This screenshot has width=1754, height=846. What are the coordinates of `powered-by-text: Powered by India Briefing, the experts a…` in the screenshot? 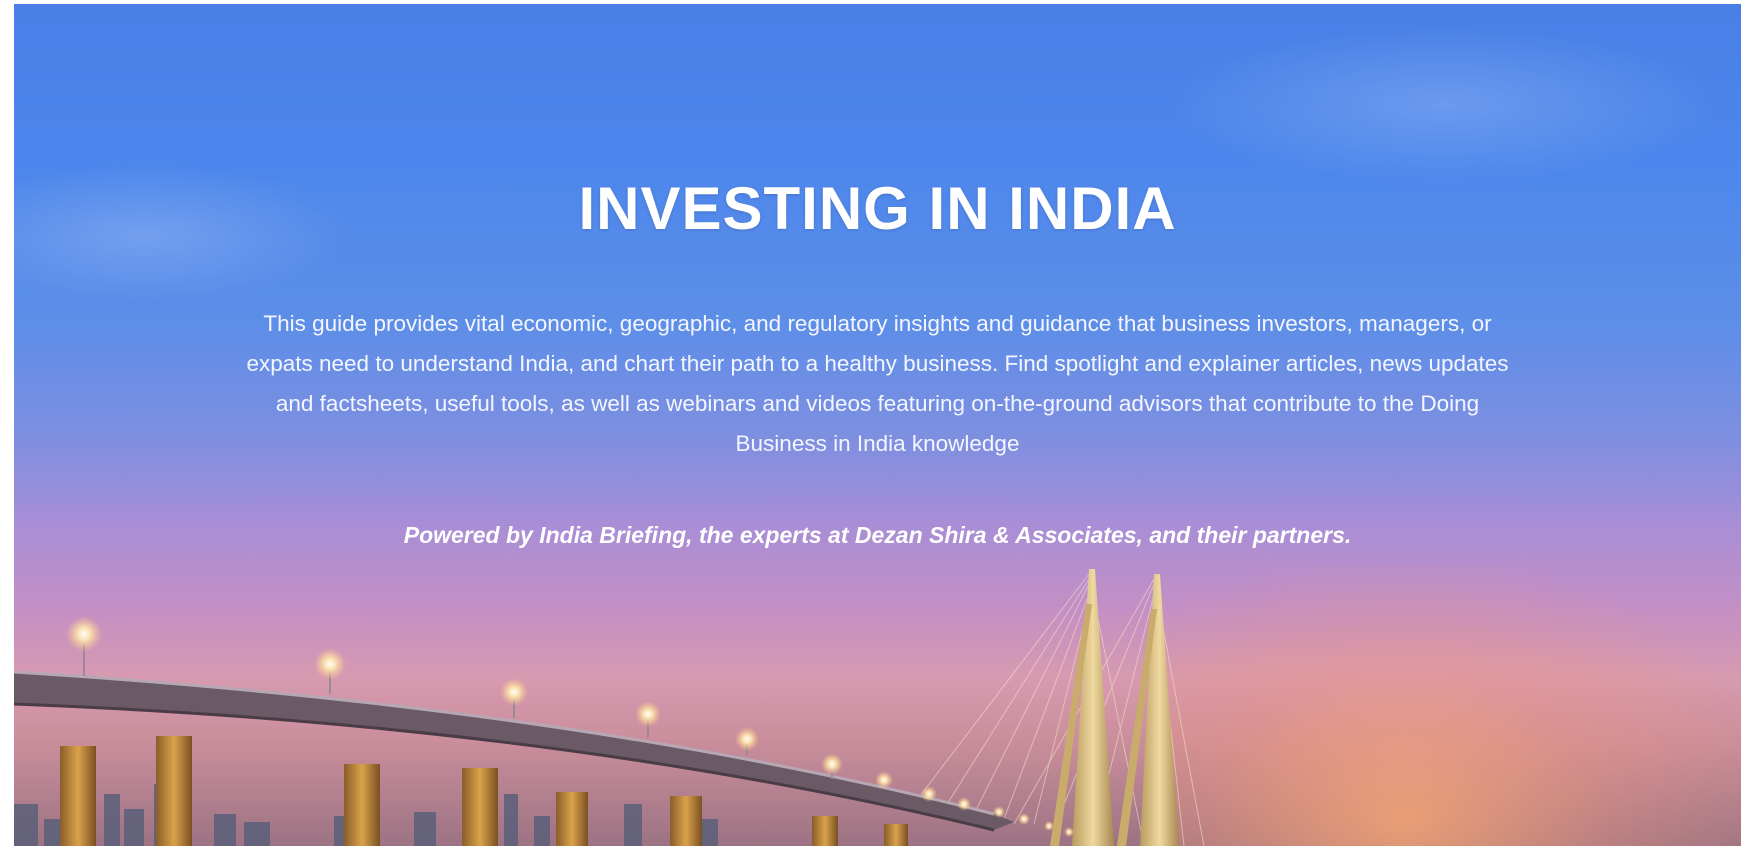 It's located at (877, 535).